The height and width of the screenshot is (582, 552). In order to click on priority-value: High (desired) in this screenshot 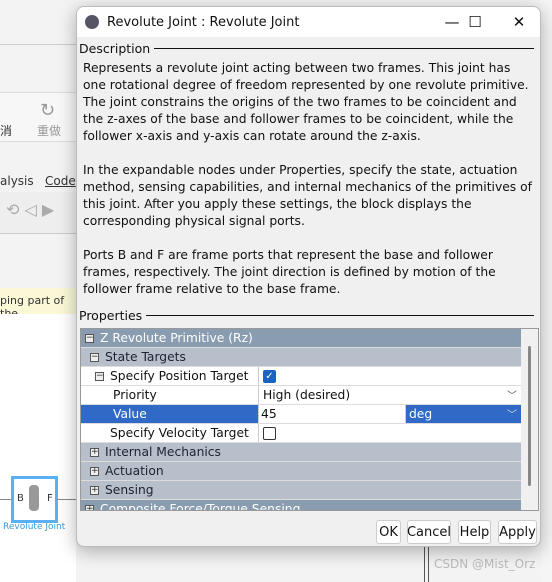, I will do `click(307, 395)`.